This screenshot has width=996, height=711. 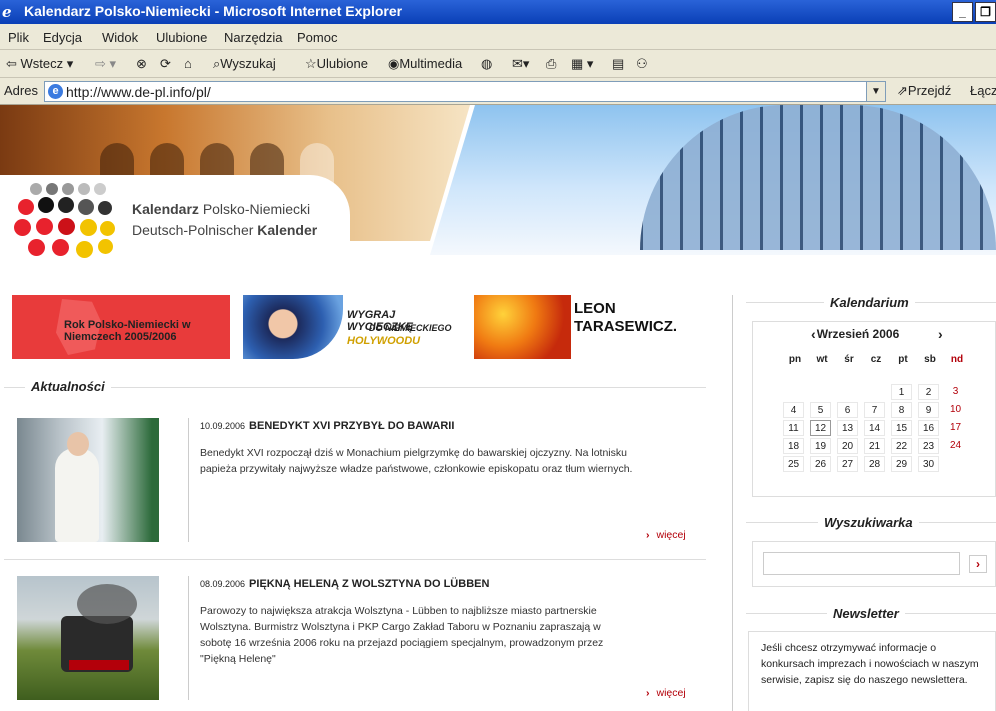 I want to click on calendar-day: 21, so click(x=874, y=446).